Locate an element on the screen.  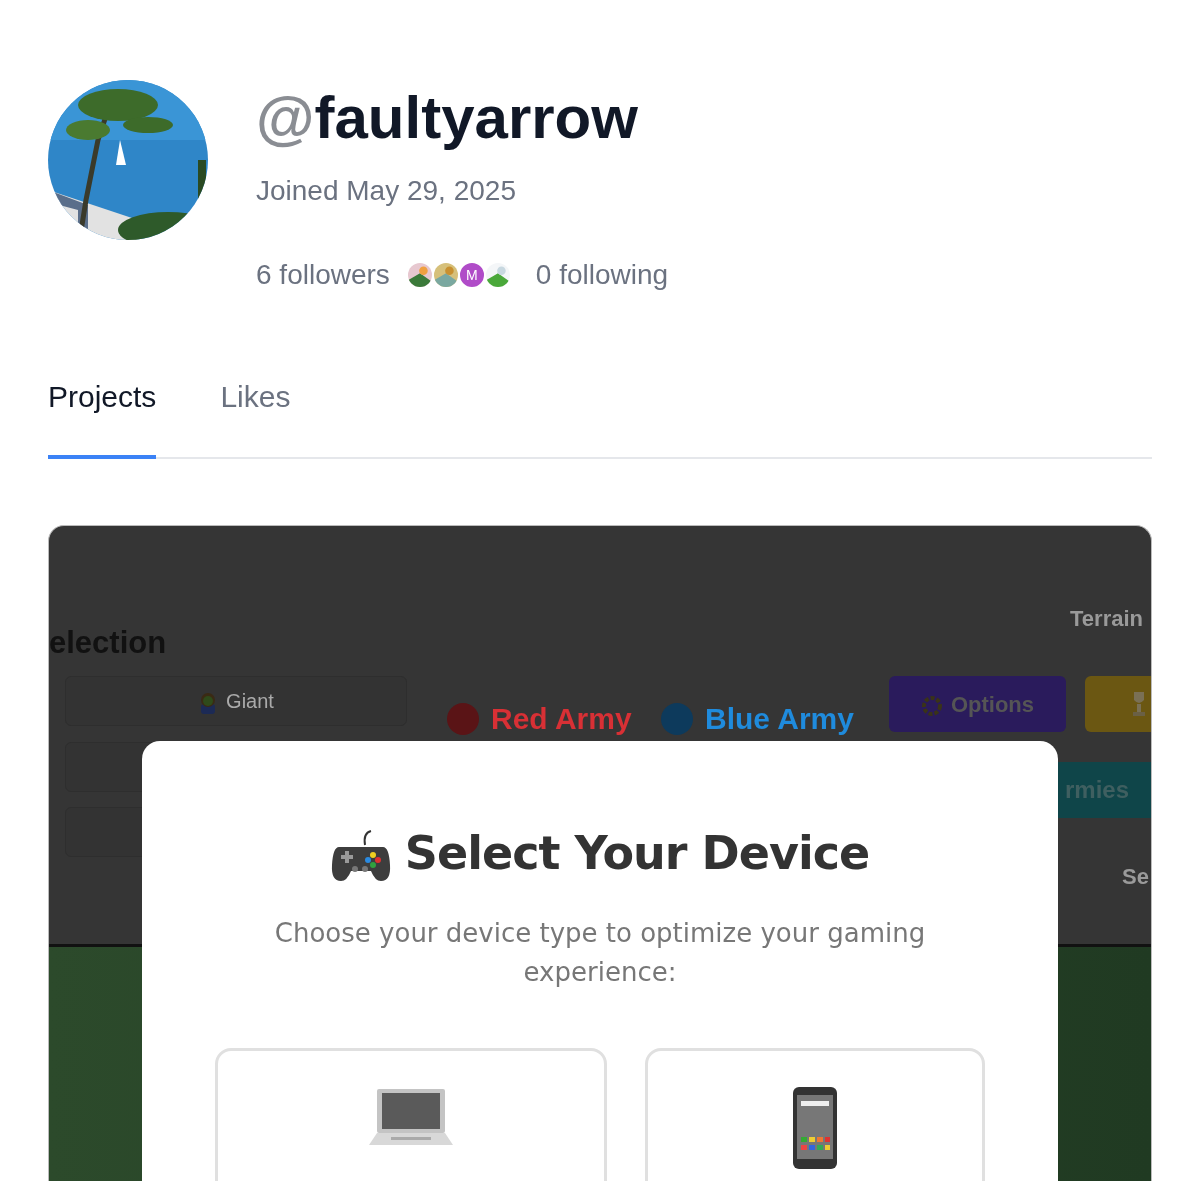
dialog-title: Select Your Device is located at coordinates (637, 853).